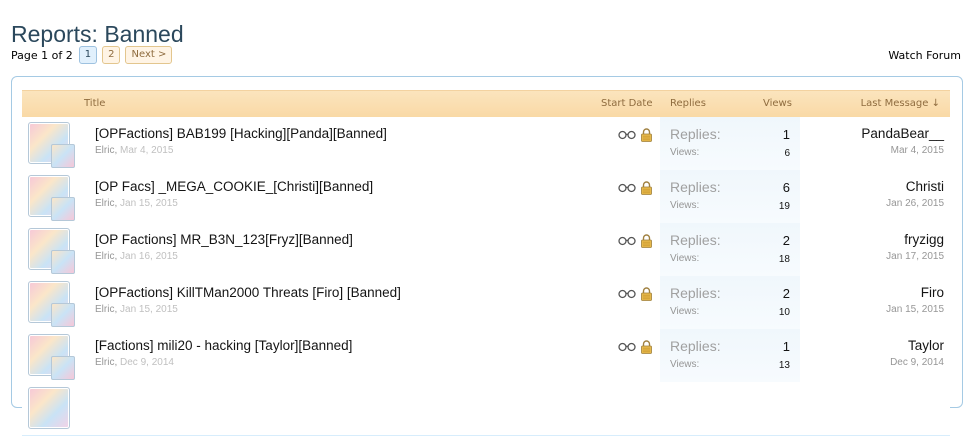 The image size is (968, 436). What do you see at coordinates (787, 153) in the screenshot?
I see `views-count: 6` at bounding box center [787, 153].